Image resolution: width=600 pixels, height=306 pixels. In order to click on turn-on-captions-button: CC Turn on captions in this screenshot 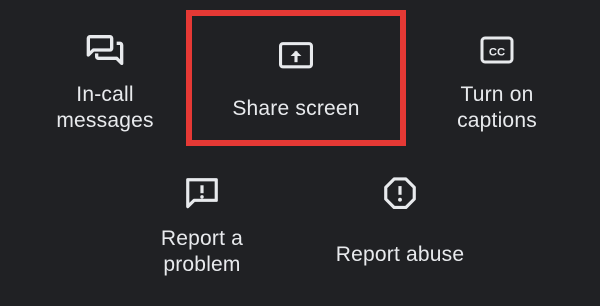, I will do `click(497, 81)`.